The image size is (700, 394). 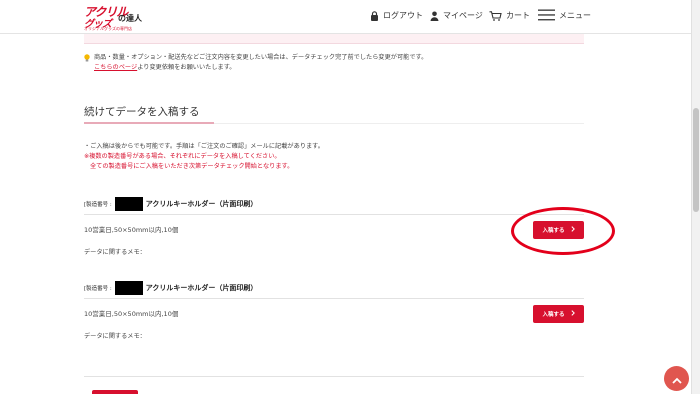 I want to click on user-icon, so click(x=434, y=16).